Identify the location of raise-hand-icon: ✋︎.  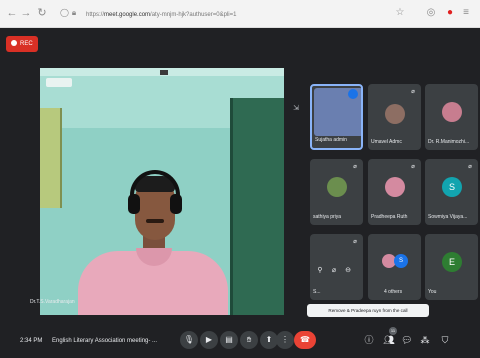
(249, 340).